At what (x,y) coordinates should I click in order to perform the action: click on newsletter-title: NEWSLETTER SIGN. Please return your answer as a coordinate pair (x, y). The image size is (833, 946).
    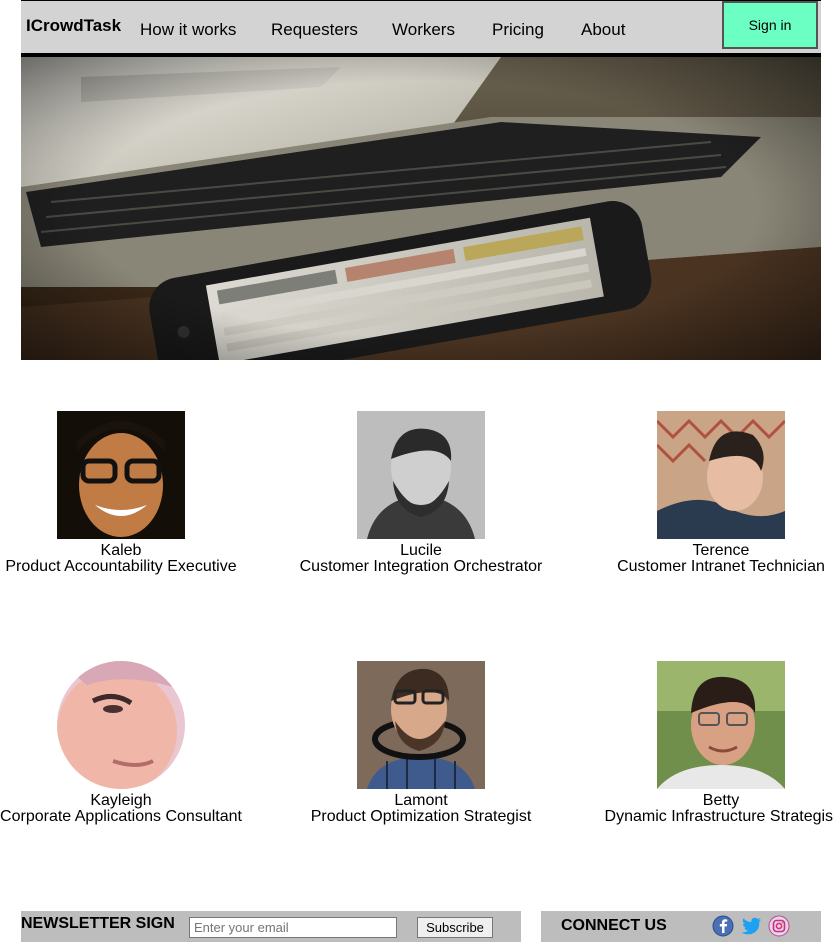
    Looking at the image, I should click on (98, 923).